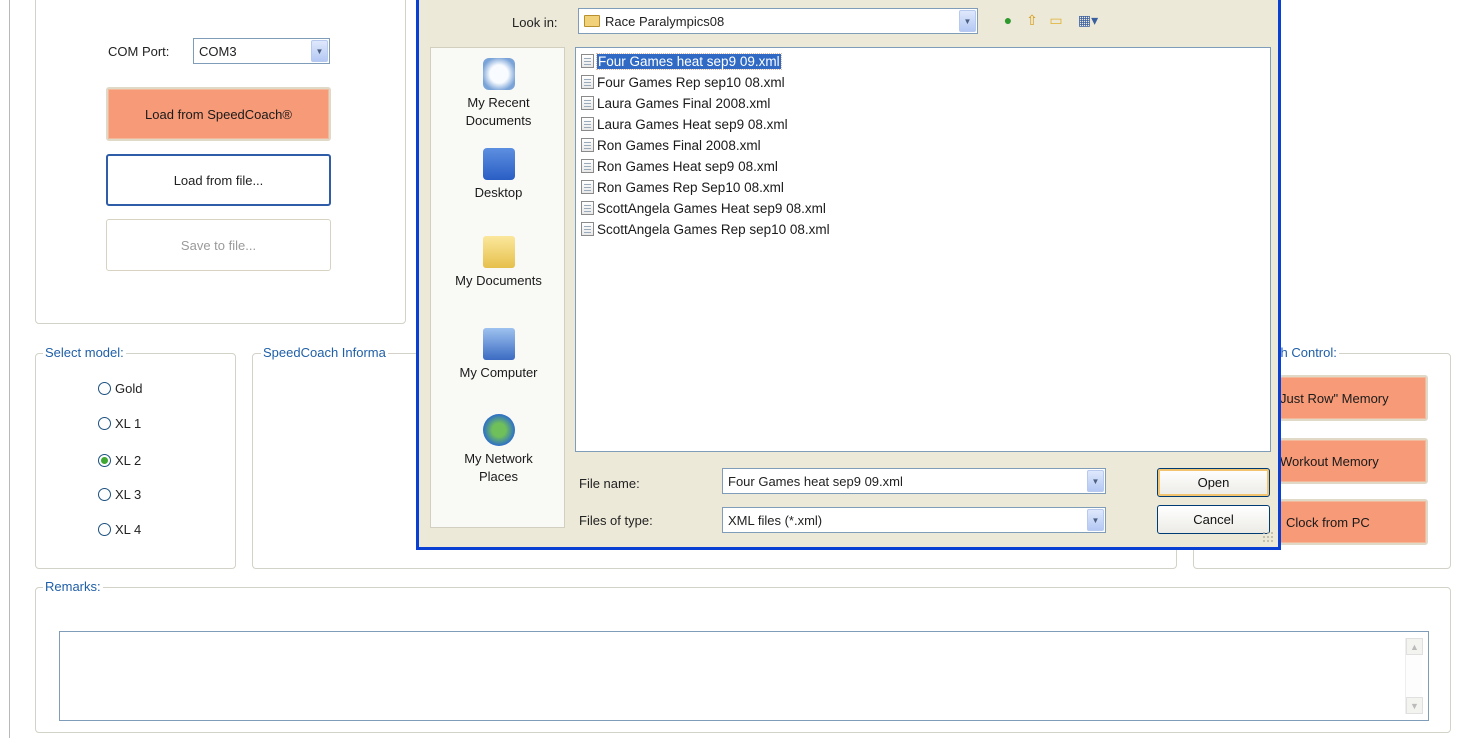  I want to click on new-folder-icon: ▭, so click(1056, 20).